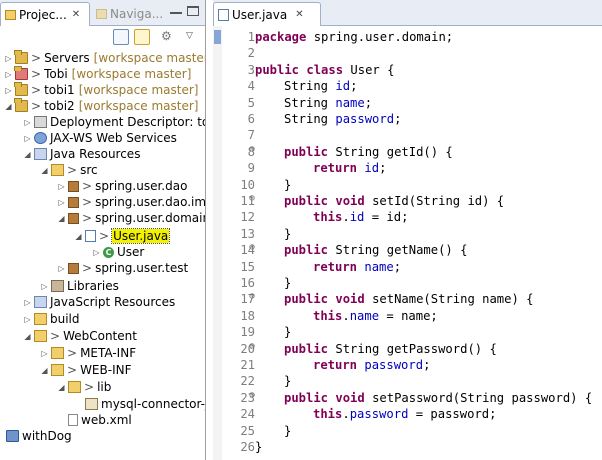 The width and height of the screenshot is (602, 460). I want to click on tree-item-package-test: ▷ > spring.user.test, so click(122, 268).